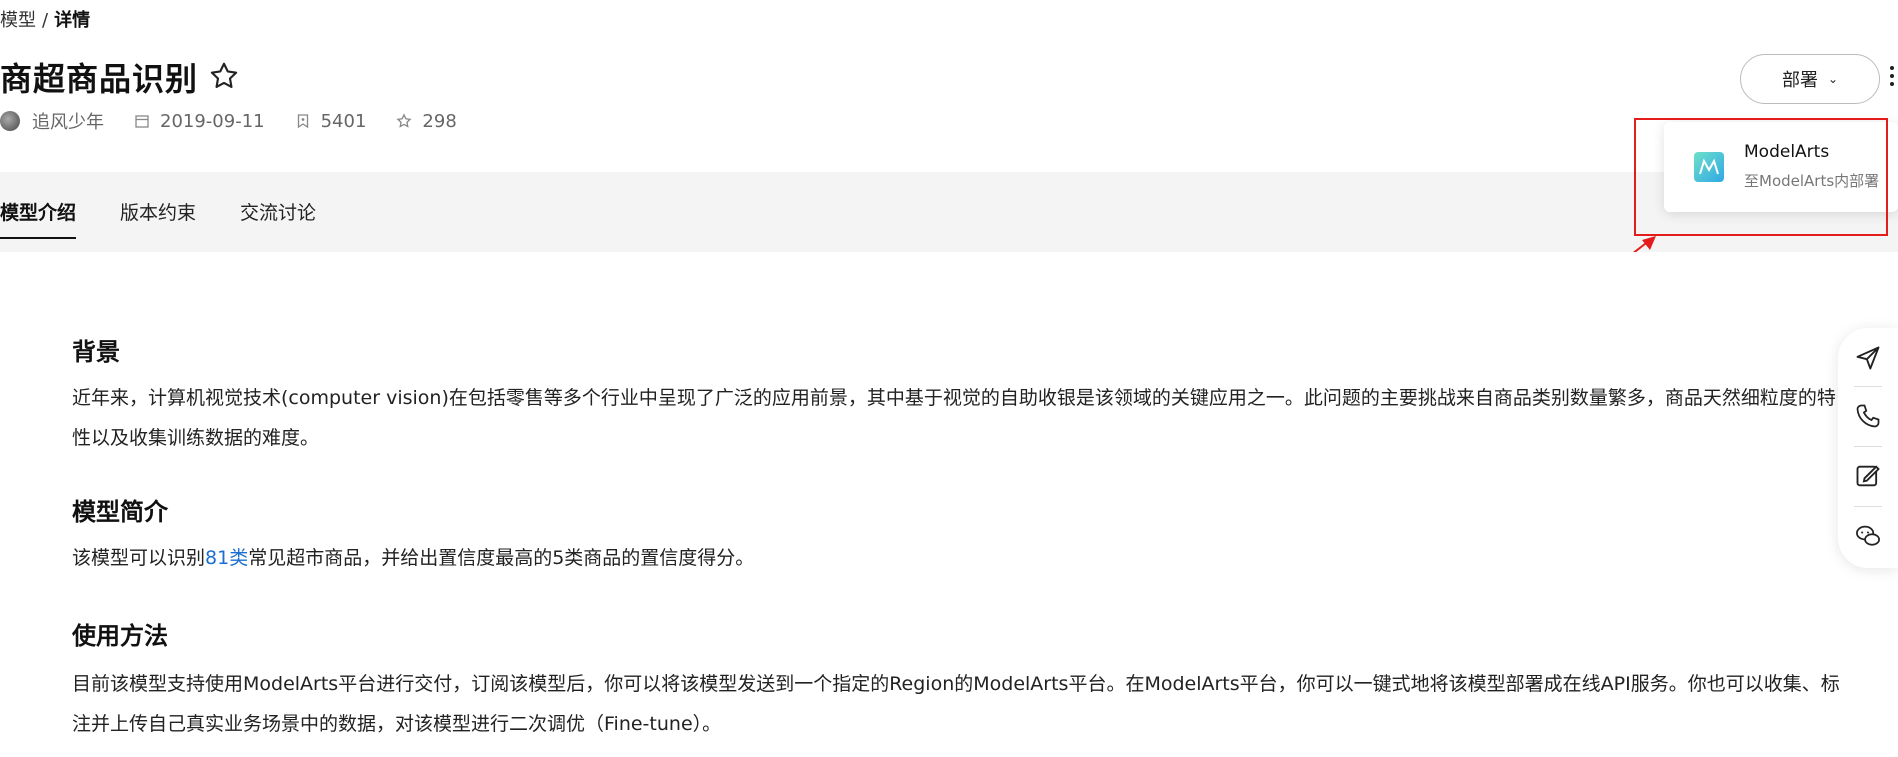  Describe the element at coordinates (226, 558) in the screenshot. I see `categories-link: 81类` at that location.